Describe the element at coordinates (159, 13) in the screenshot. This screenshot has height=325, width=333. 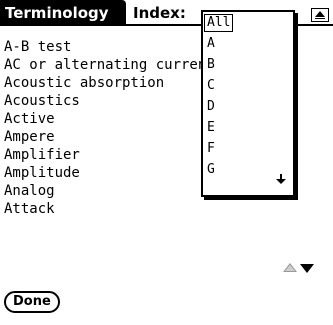
I see `index-label: Index:` at that location.